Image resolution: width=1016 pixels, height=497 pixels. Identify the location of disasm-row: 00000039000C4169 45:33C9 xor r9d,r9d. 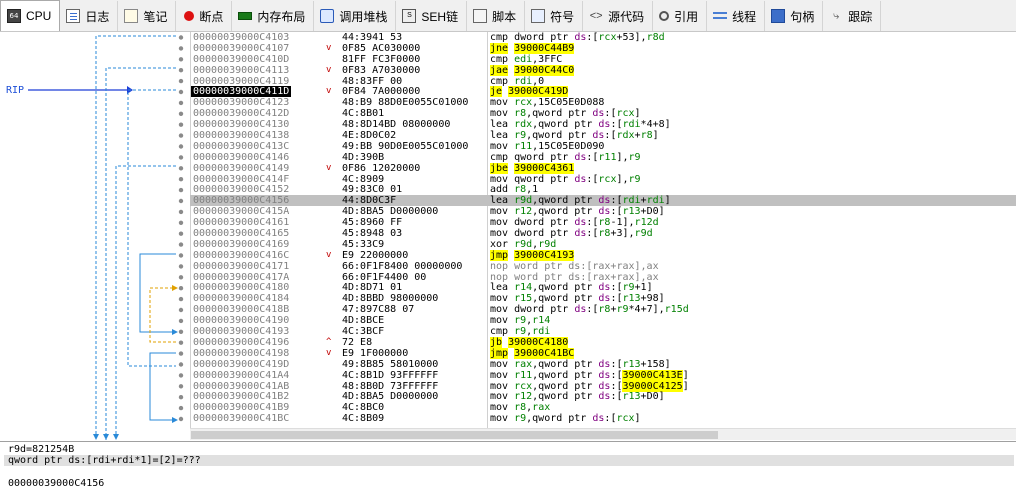
(603, 244).